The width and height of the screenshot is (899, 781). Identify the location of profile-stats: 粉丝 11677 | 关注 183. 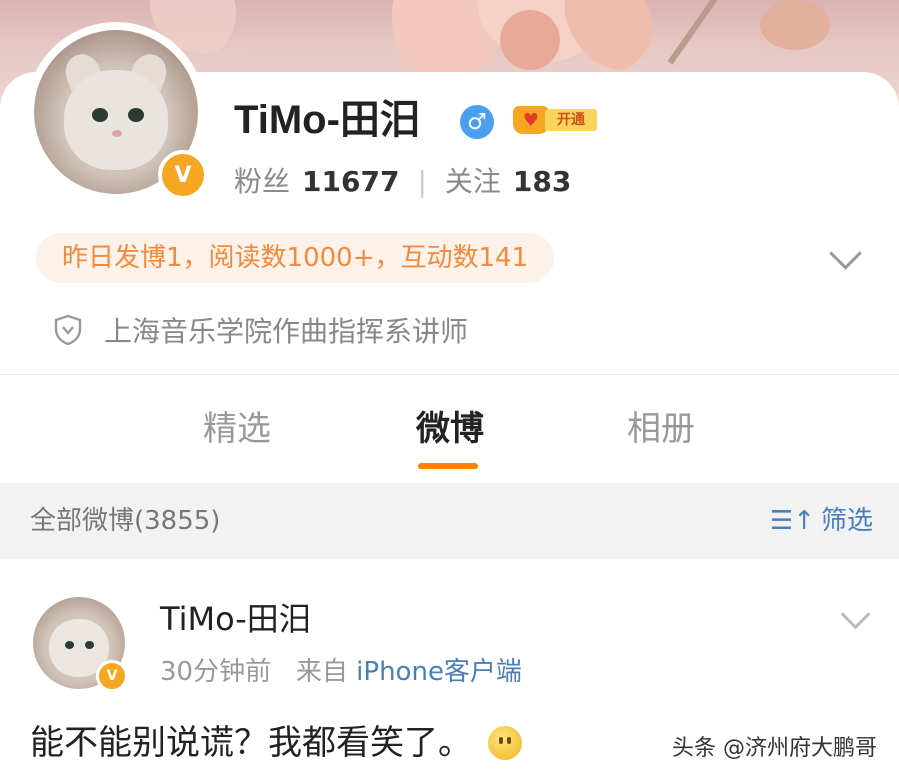
(402, 182).